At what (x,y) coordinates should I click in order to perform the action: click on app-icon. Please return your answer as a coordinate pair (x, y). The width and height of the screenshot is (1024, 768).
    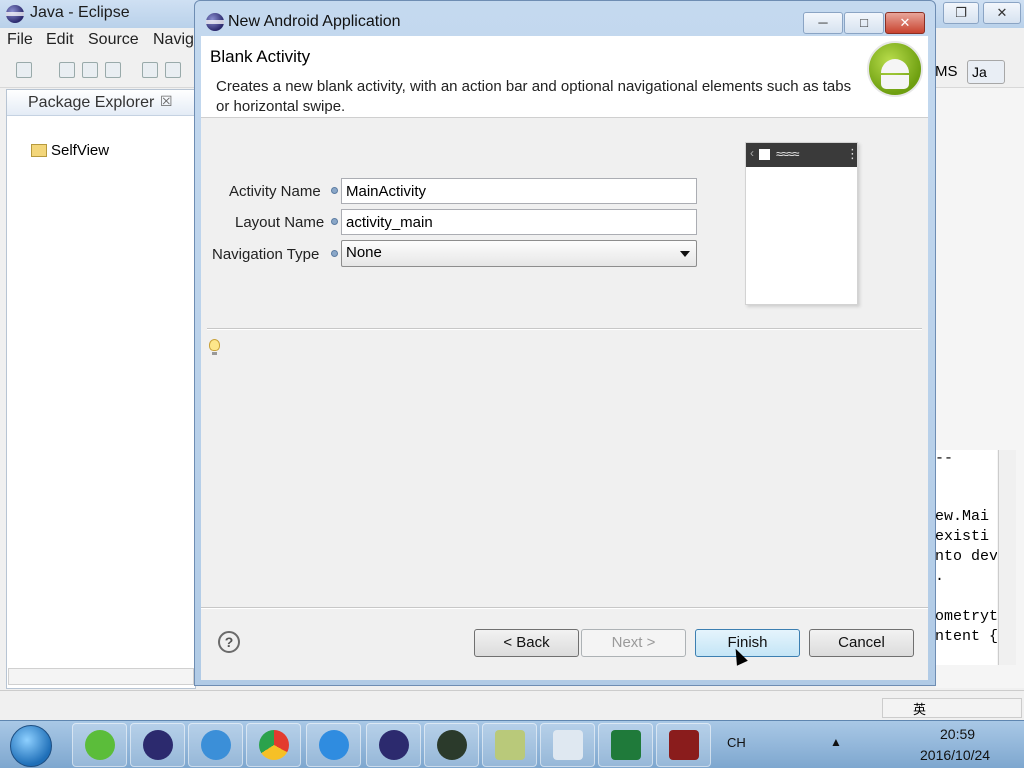
    Looking at the image, I should click on (764, 154).